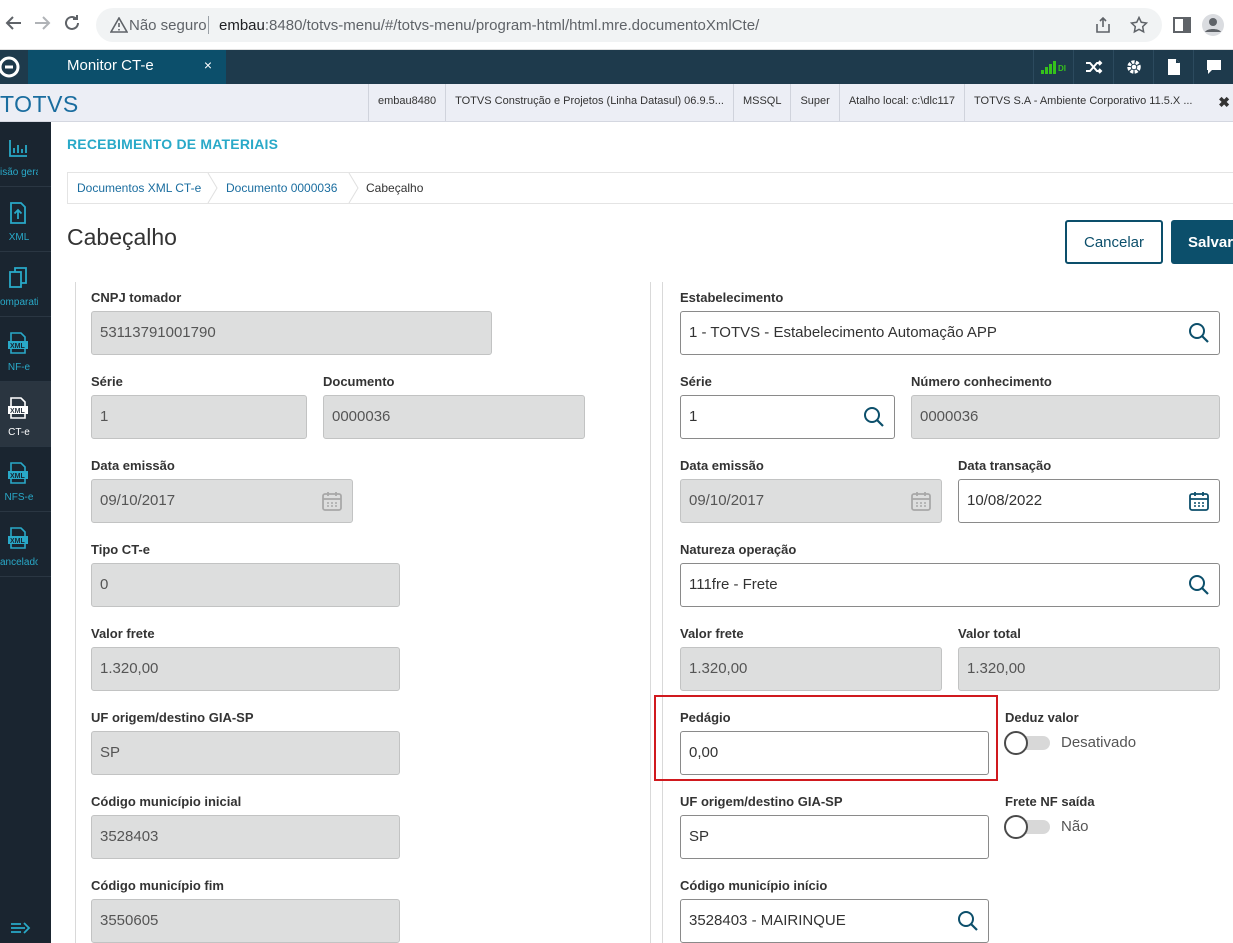 The width and height of the screenshot is (1233, 943). Describe the element at coordinates (129, 668) in the screenshot. I see `field-value: 1.320,00` at that location.